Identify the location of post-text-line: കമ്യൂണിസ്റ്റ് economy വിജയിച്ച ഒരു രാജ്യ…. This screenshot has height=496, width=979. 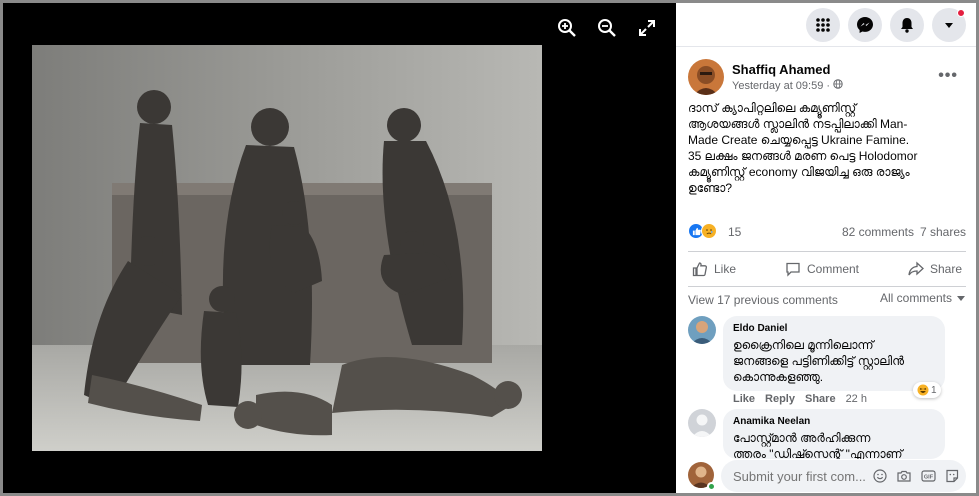
(799, 172).